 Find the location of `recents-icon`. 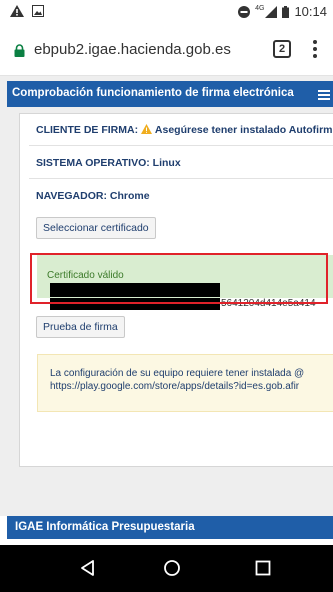

recents-icon is located at coordinates (263, 568).